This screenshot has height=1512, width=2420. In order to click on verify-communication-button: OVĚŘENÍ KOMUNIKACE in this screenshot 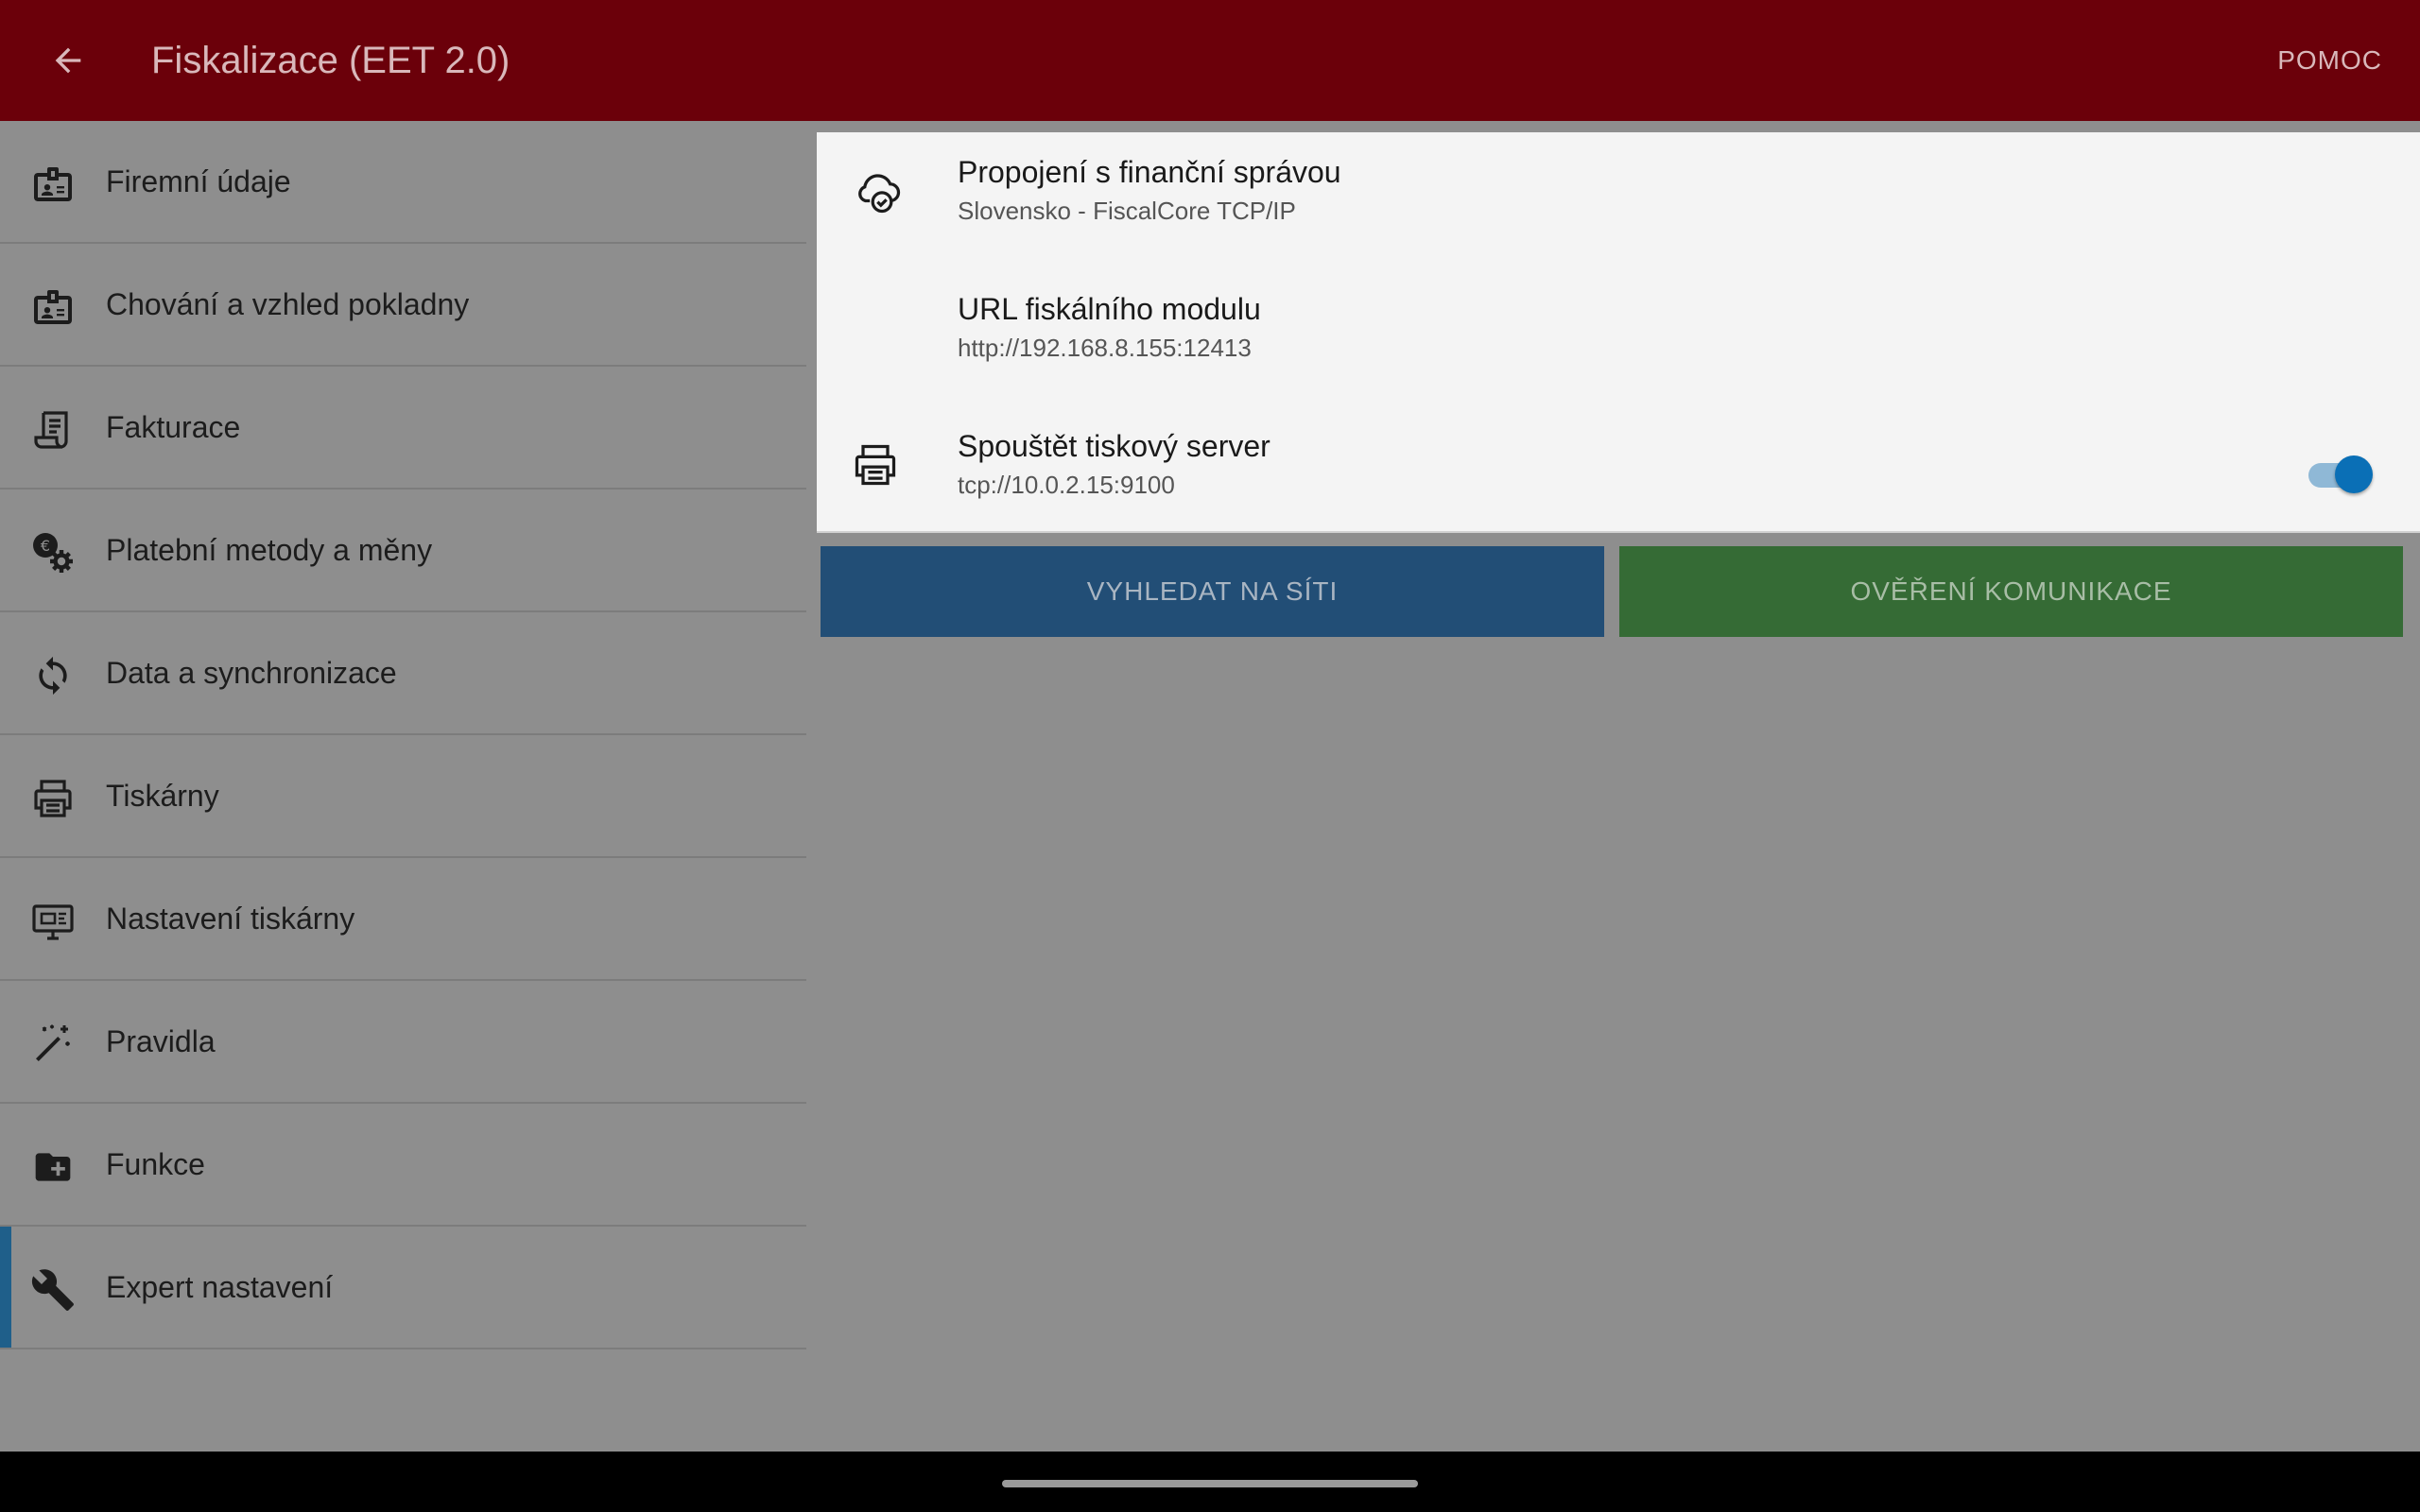, I will do `click(2011, 591)`.